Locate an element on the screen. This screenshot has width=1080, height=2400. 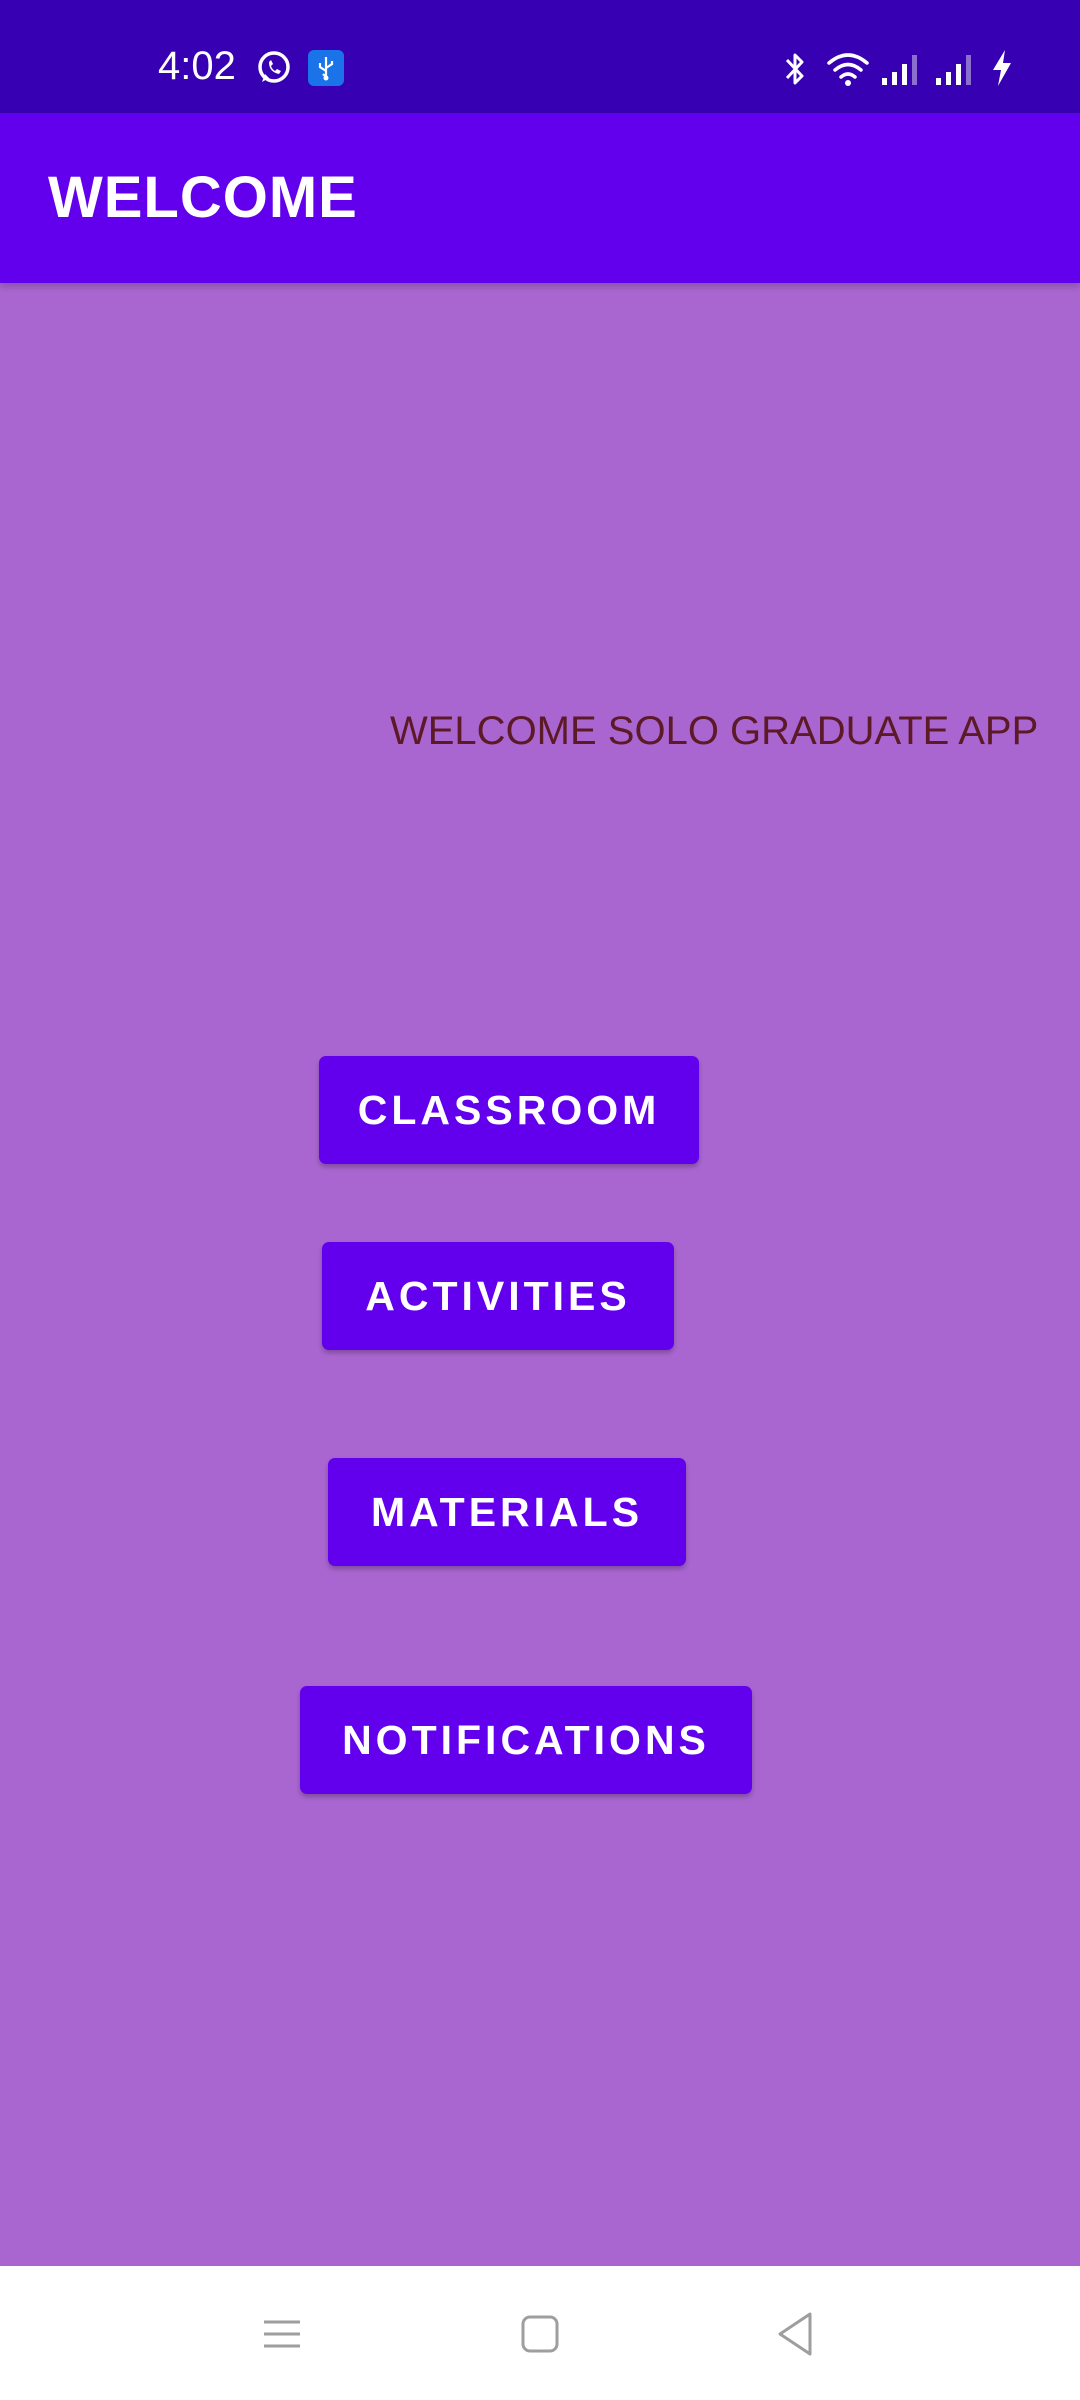
app-bar: WELCOME is located at coordinates (540, 198).